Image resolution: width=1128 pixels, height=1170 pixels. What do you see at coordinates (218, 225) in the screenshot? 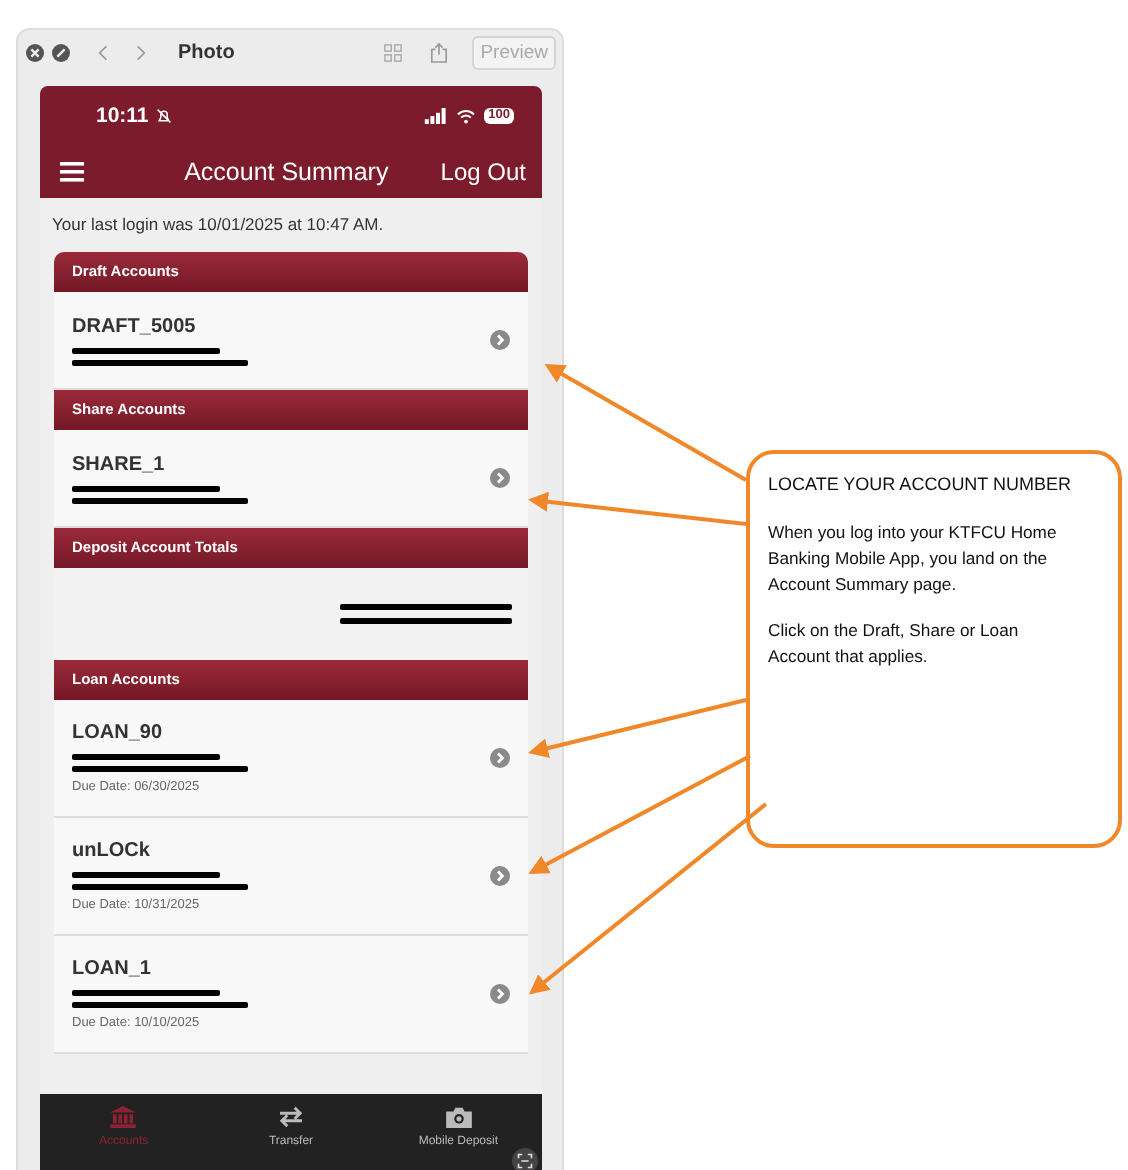
I see `last-login-text: Your last login was 10/01/2025 at 10:47 AM.` at bounding box center [218, 225].